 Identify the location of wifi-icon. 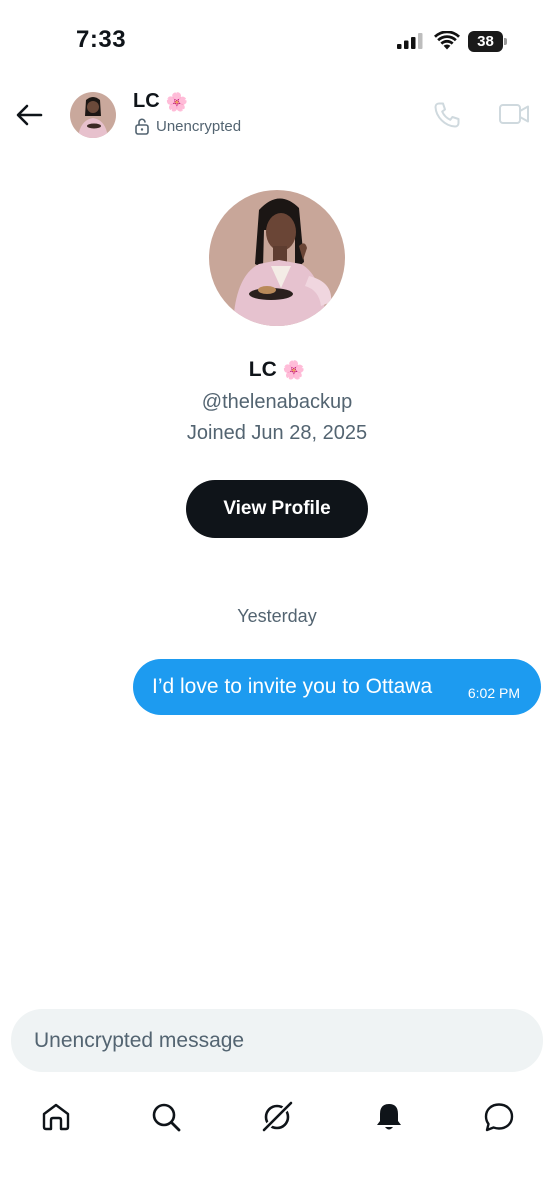
(447, 40).